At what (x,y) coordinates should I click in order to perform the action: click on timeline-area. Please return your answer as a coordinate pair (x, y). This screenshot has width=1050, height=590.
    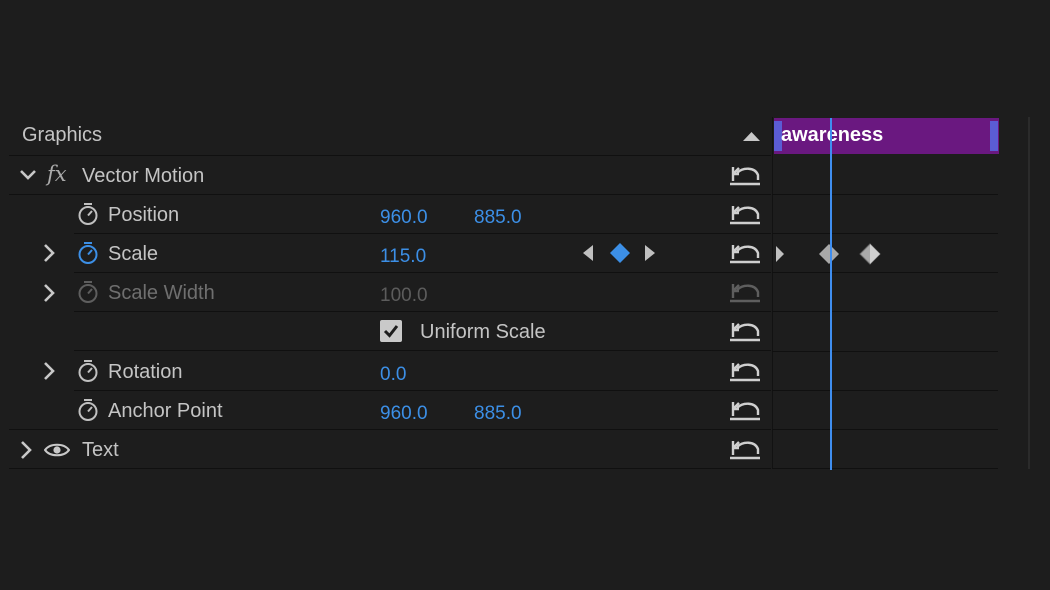
    Looking at the image, I should click on (885, 293).